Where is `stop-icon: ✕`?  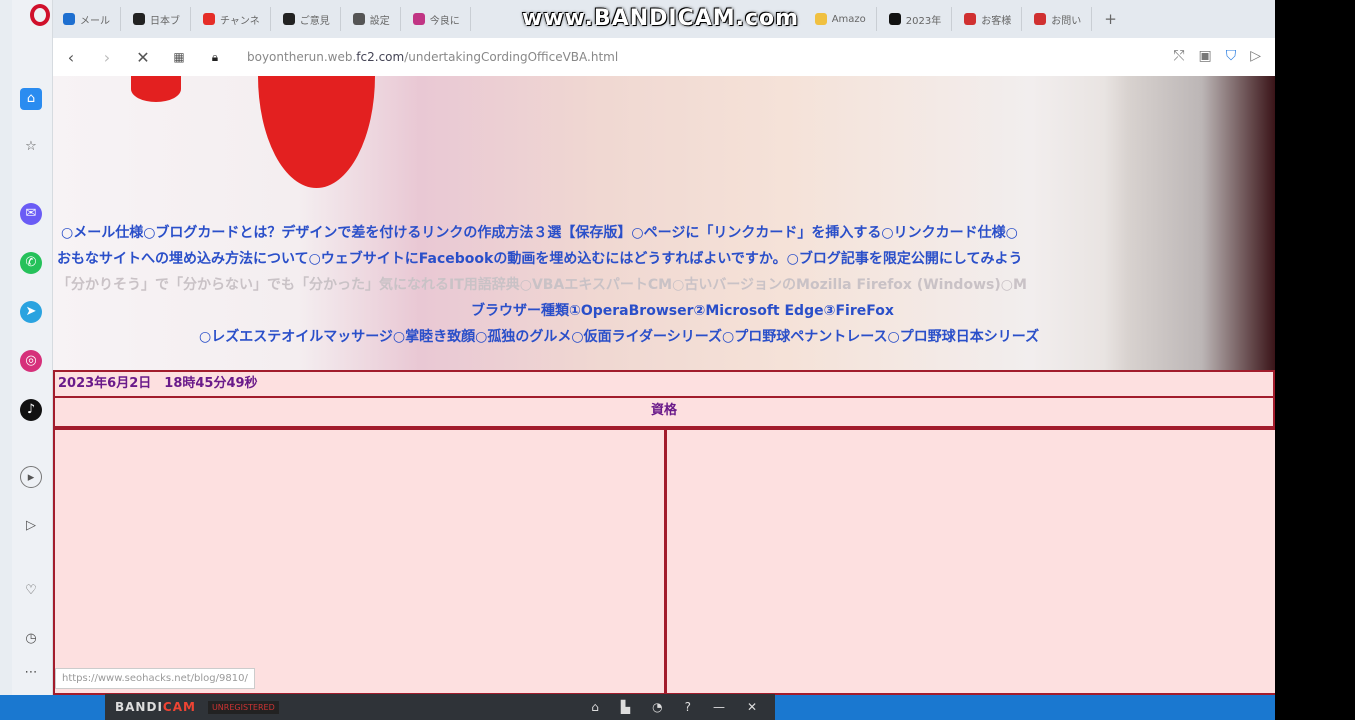
stop-icon: ✕ is located at coordinates (143, 57).